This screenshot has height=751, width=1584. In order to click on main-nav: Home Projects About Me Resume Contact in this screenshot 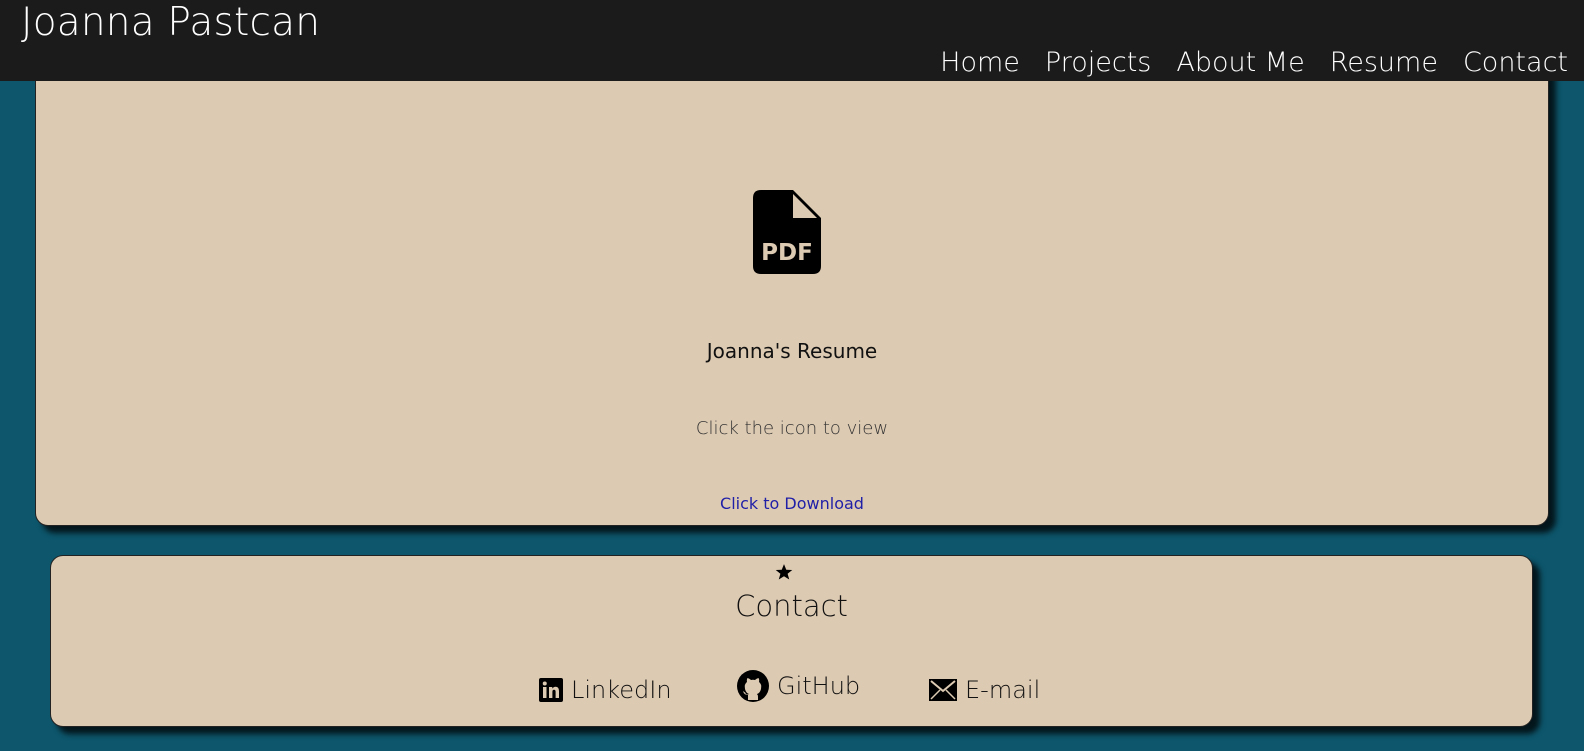, I will do `click(1254, 62)`.